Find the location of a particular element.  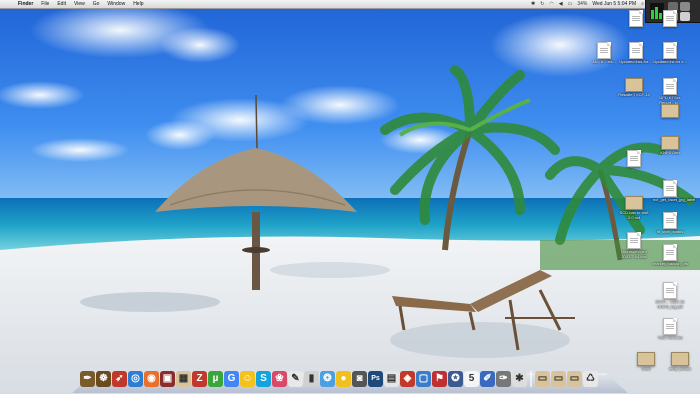

dock-skype-icon: S is located at coordinates (263, 379).